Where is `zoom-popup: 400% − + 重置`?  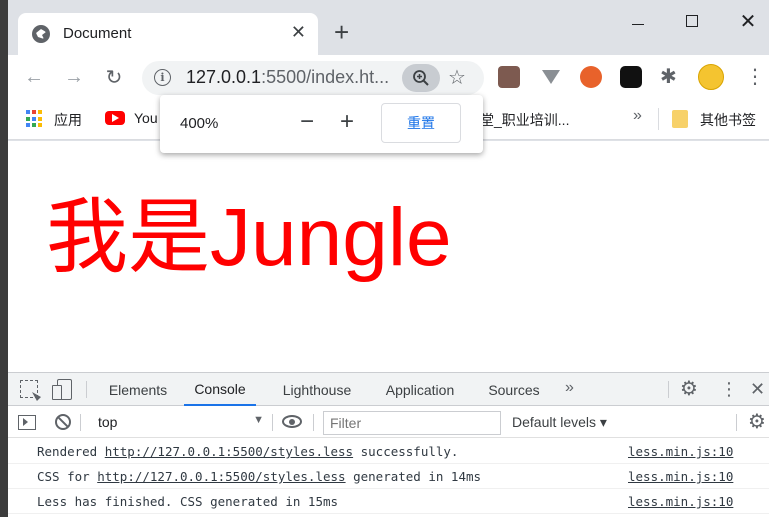 zoom-popup: 400% − + 重置 is located at coordinates (321, 124).